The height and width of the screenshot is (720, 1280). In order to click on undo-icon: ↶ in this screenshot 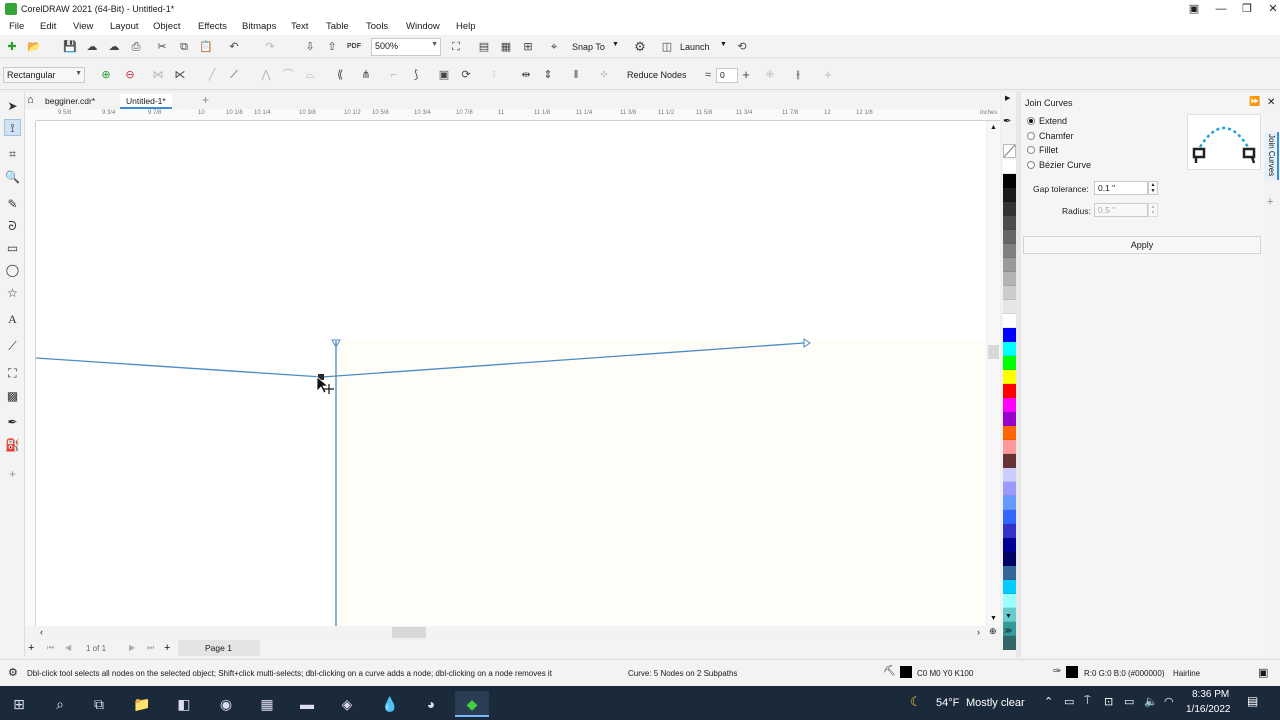, I will do `click(234, 47)`.